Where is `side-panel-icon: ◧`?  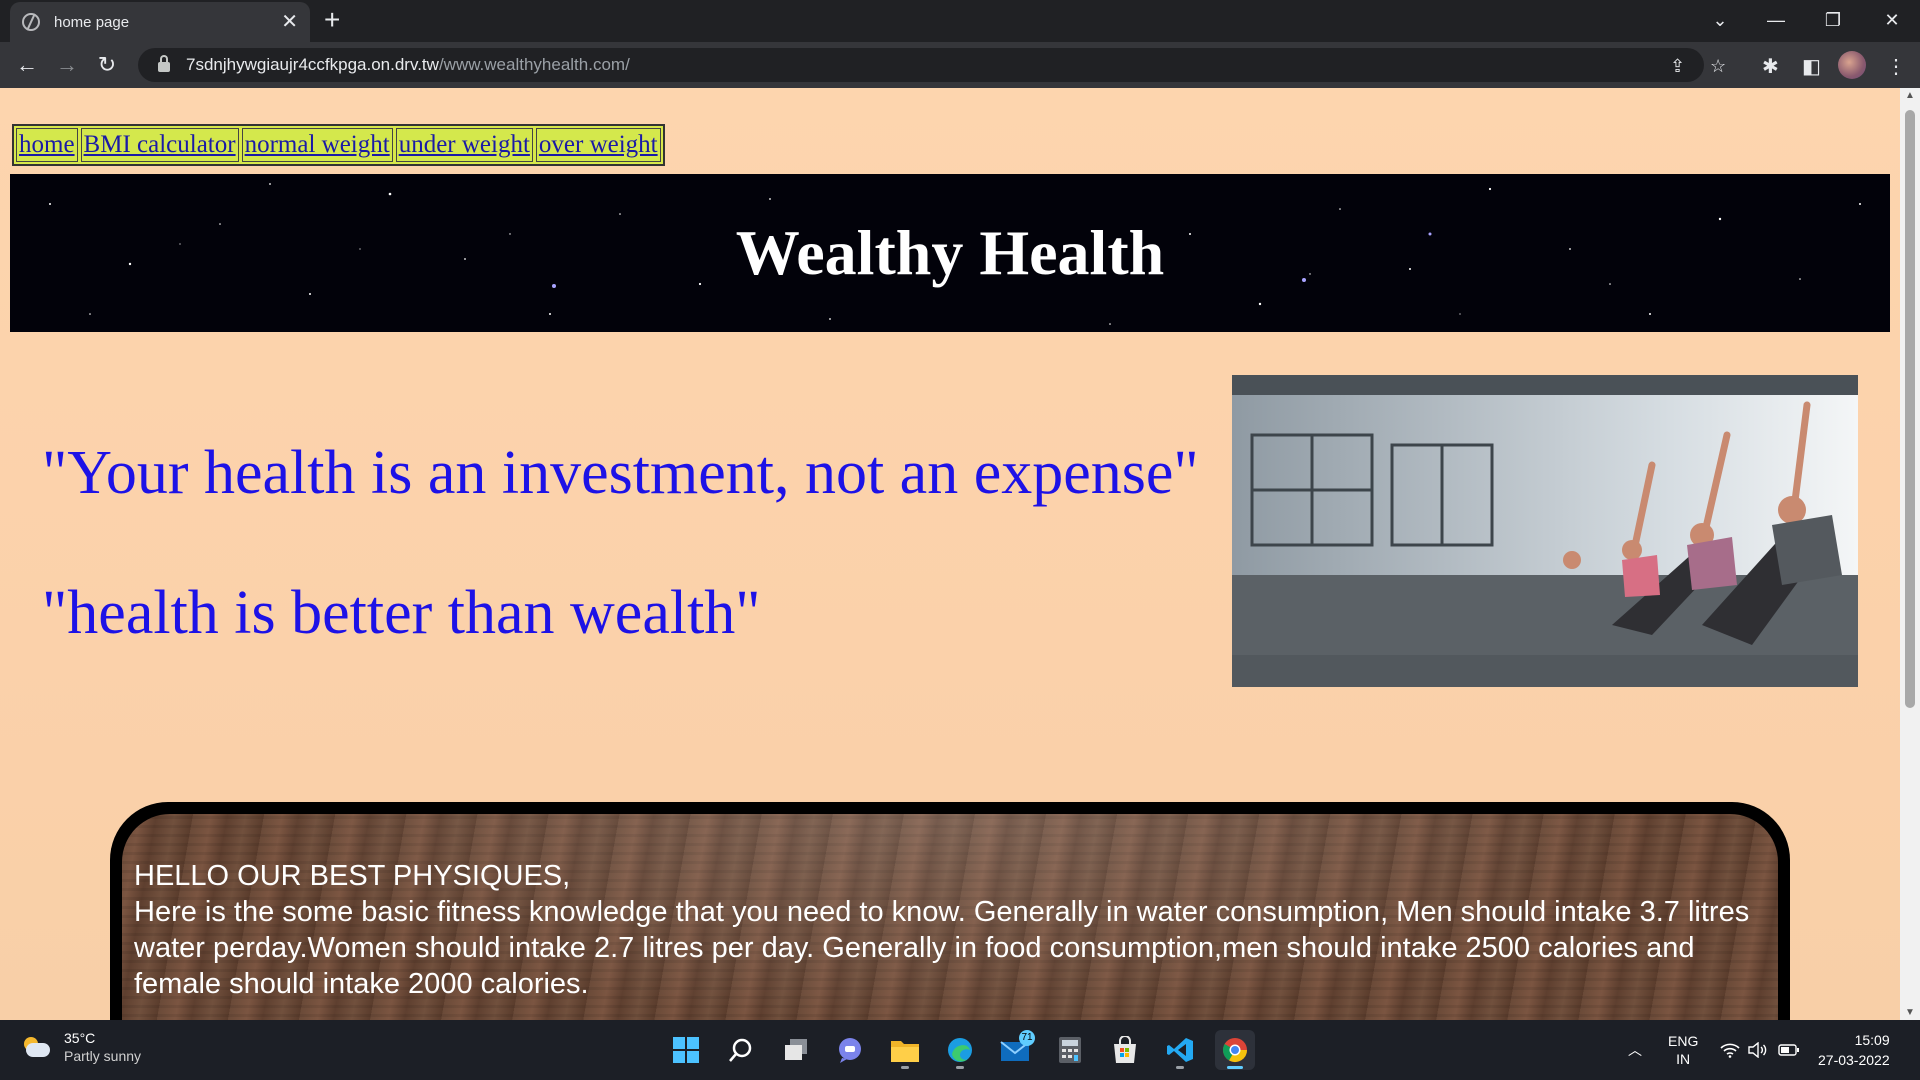
side-panel-icon: ◧ is located at coordinates (1811, 66).